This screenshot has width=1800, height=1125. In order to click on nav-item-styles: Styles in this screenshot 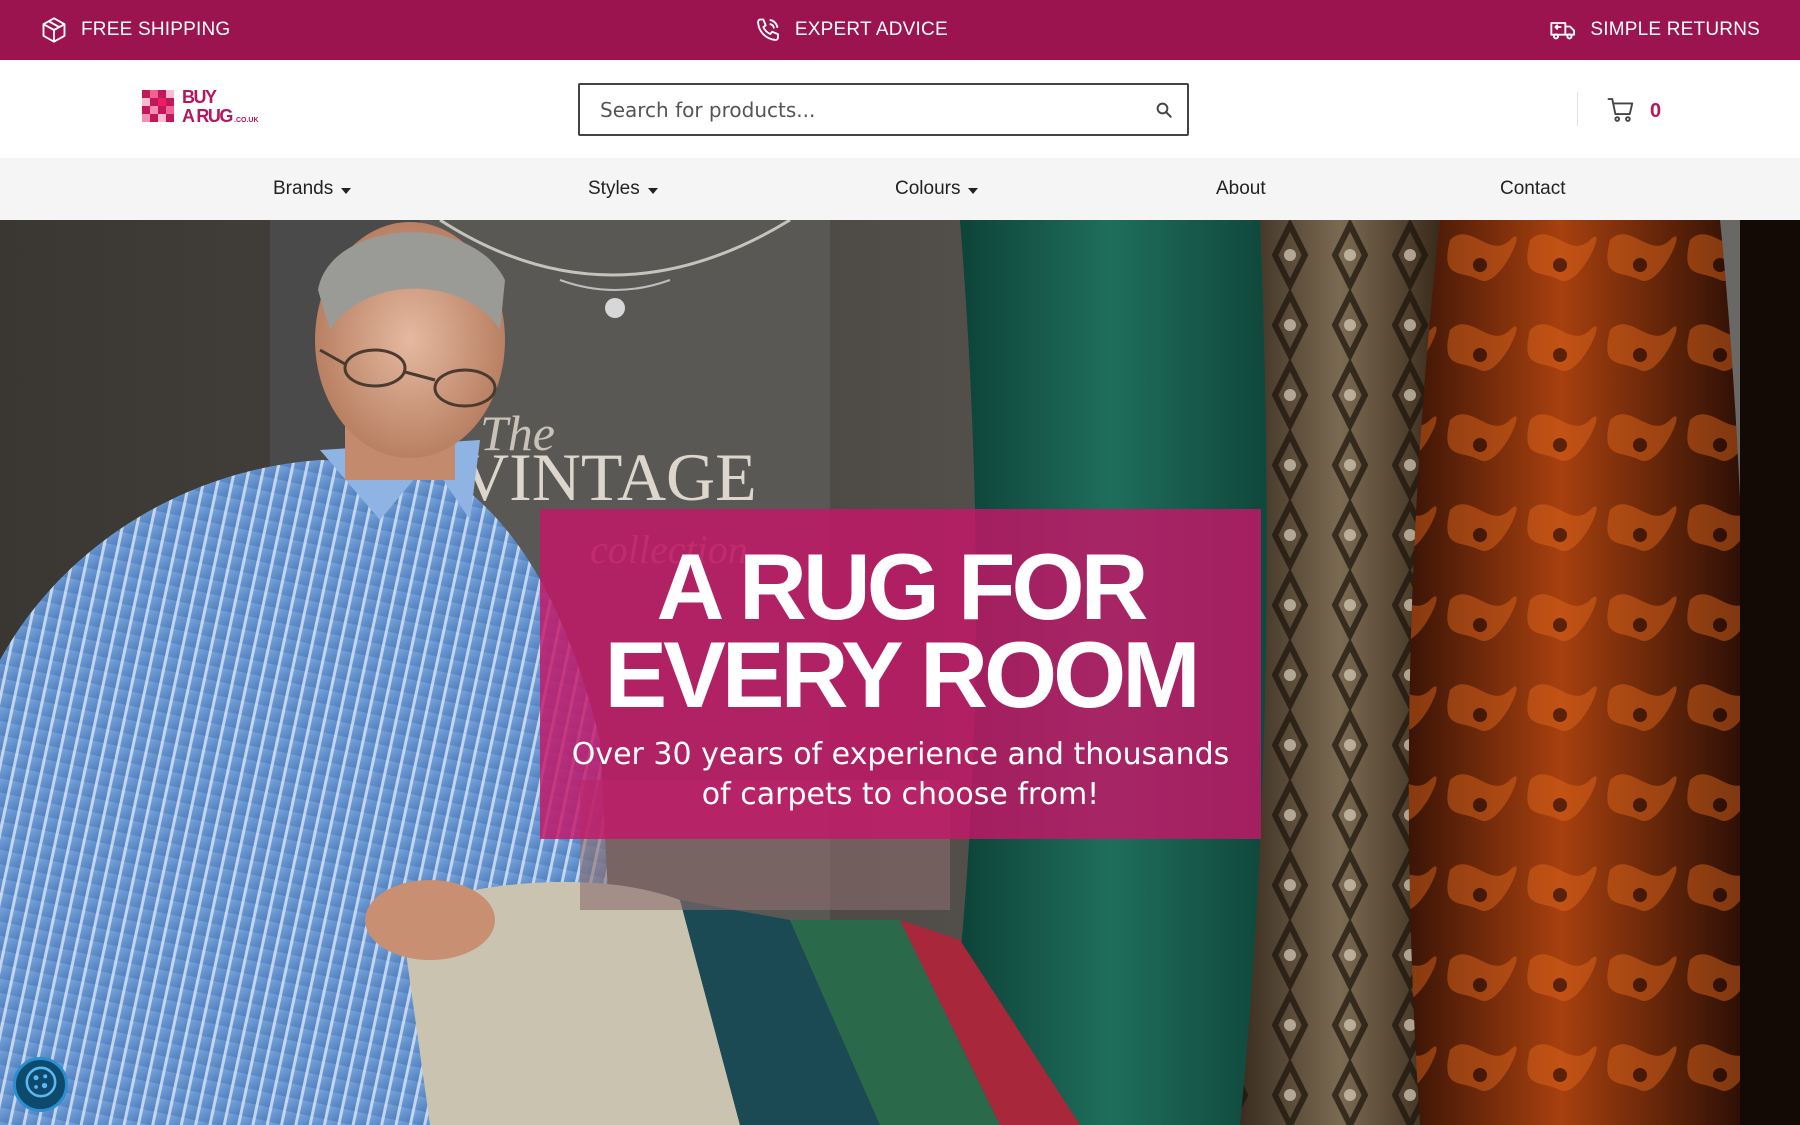, I will do `click(623, 189)`.